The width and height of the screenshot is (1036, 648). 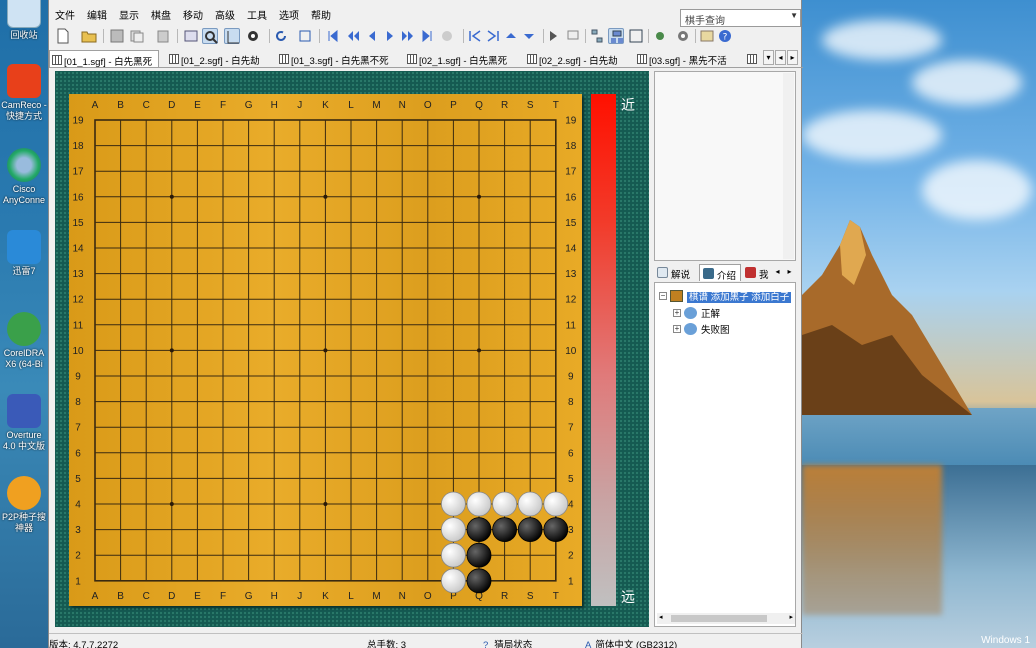 I want to click on paste-icon, so click(x=163, y=36).